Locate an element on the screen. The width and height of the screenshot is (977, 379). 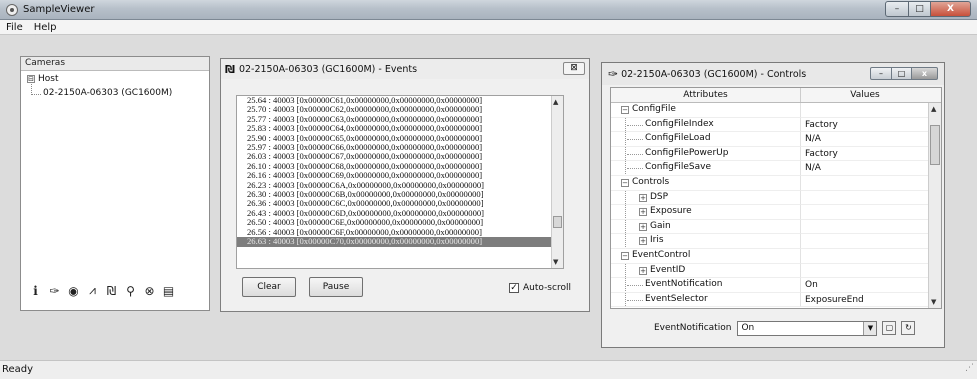
grid-row: + DSP is located at coordinates (776, 198).